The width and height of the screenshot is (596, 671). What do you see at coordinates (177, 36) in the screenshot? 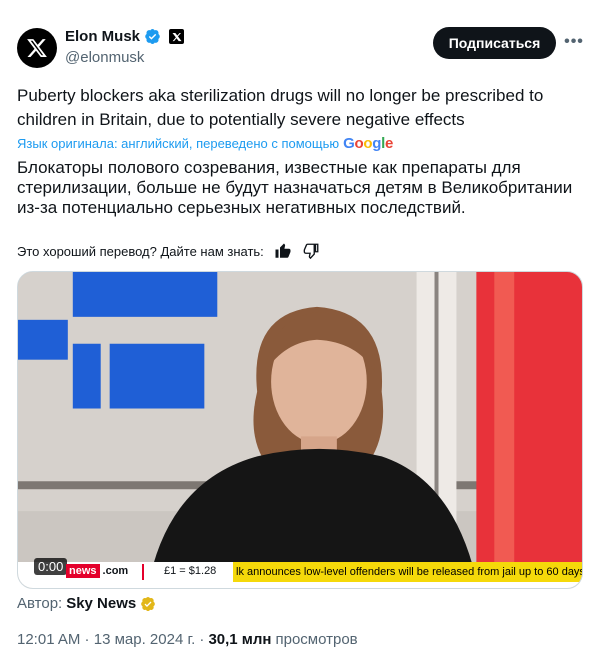
I see `affiliate-x-icon` at bounding box center [177, 36].